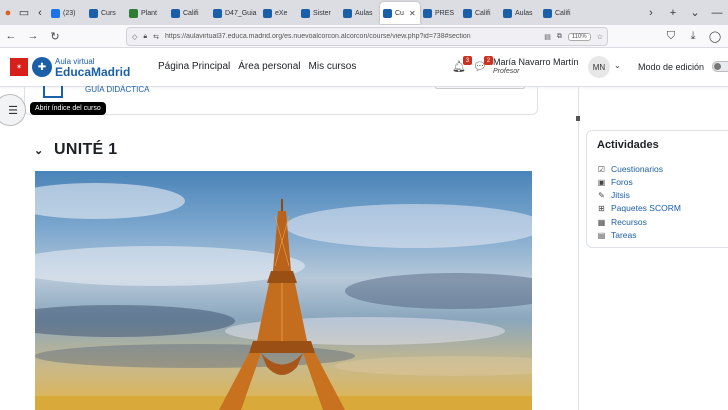 The width and height of the screenshot is (728, 410). I want to click on notifications-badge: 3, so click(467, 60).